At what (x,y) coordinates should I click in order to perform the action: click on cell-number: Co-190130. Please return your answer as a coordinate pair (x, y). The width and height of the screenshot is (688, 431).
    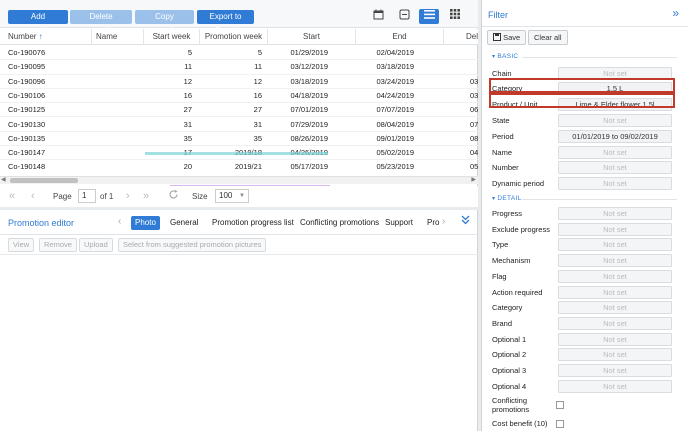
    Looking at the image, I should click on (27, 124).